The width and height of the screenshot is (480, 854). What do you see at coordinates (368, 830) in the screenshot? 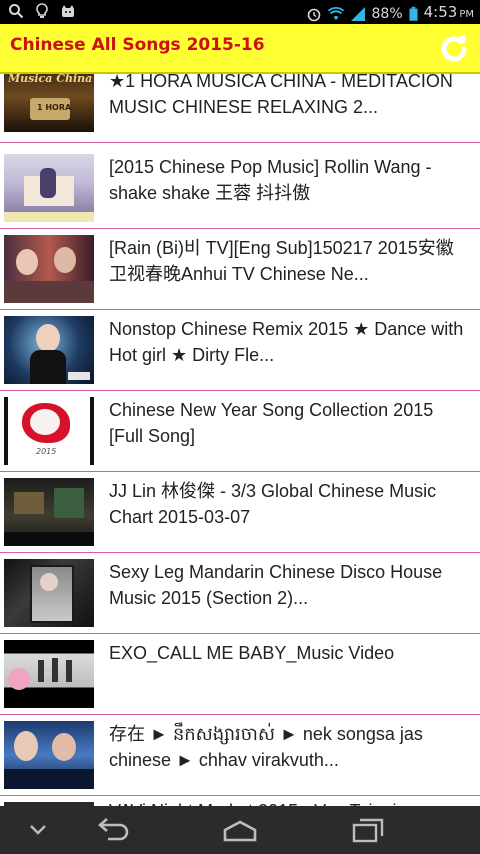
I see `recent-apps-icon` at bounding box center [368, 830].